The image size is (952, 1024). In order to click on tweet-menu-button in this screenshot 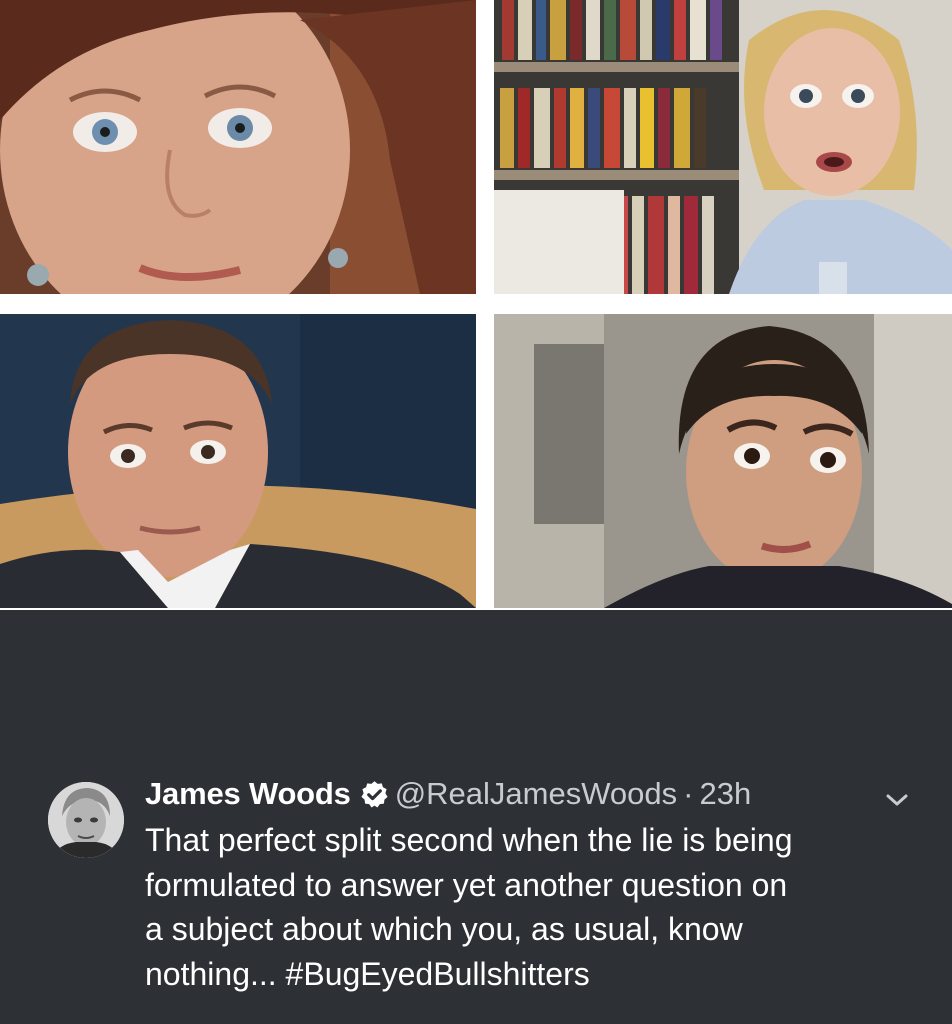, I will do `click(897, 800)`.